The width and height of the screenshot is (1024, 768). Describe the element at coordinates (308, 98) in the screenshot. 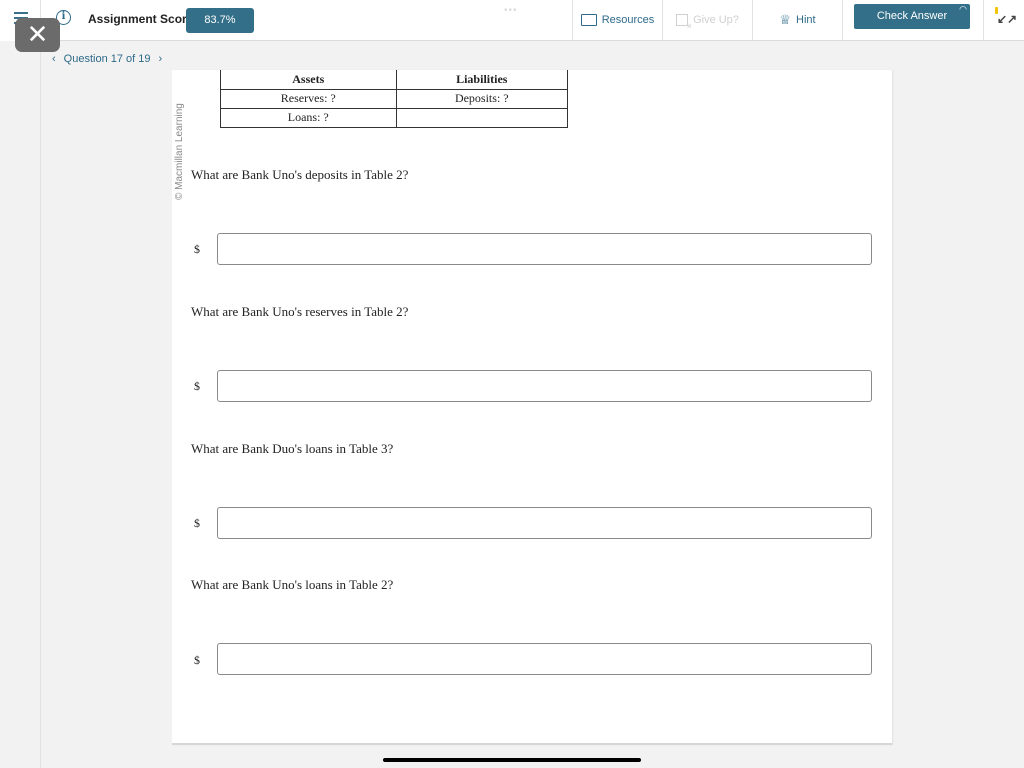

I see `table-cell: Reserves: ?` at that location.